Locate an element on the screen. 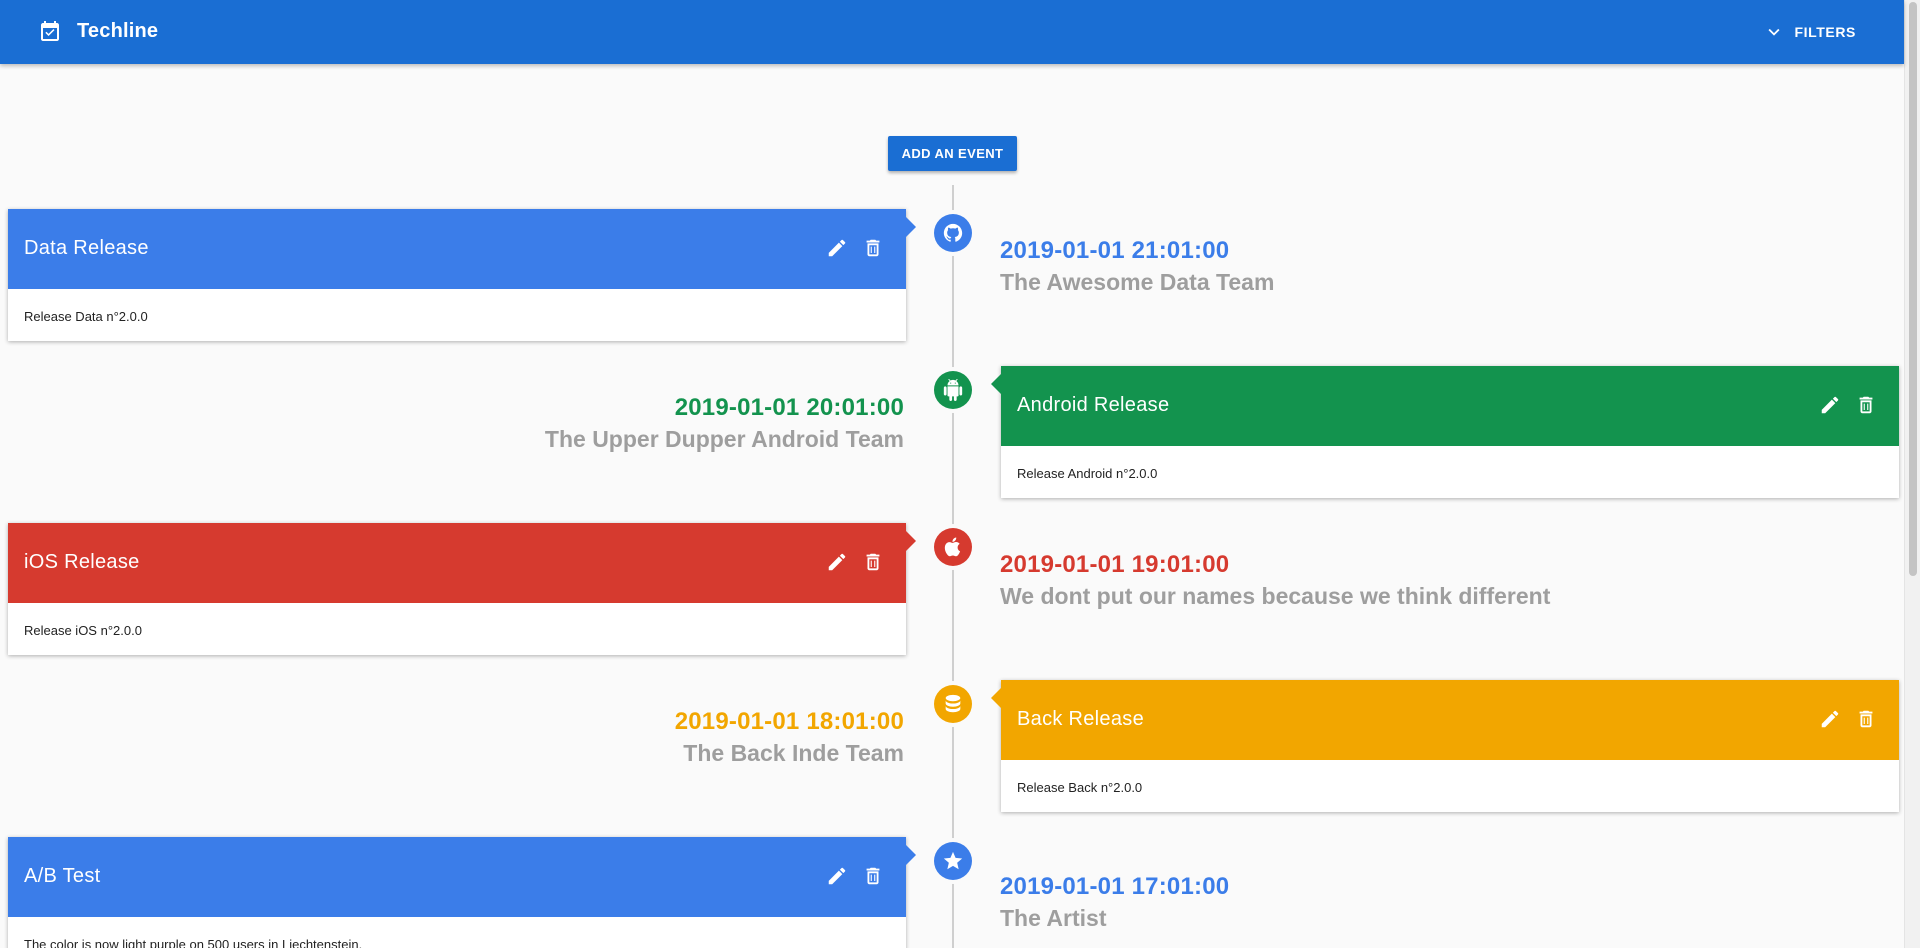  event-title: Back Release is located at coordinates (1080, 719).